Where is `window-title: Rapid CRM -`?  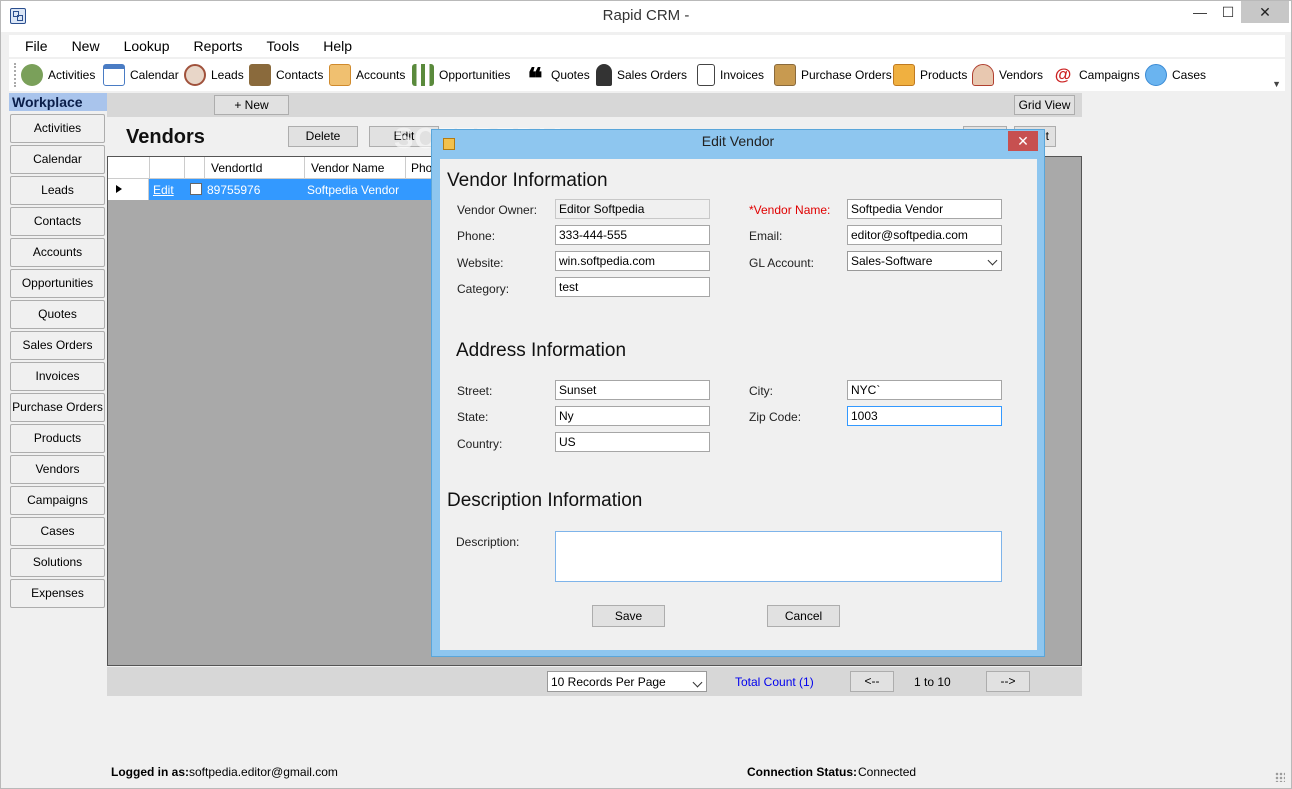
window-title: Rapid CRM - is located at coordinates (646, 15).